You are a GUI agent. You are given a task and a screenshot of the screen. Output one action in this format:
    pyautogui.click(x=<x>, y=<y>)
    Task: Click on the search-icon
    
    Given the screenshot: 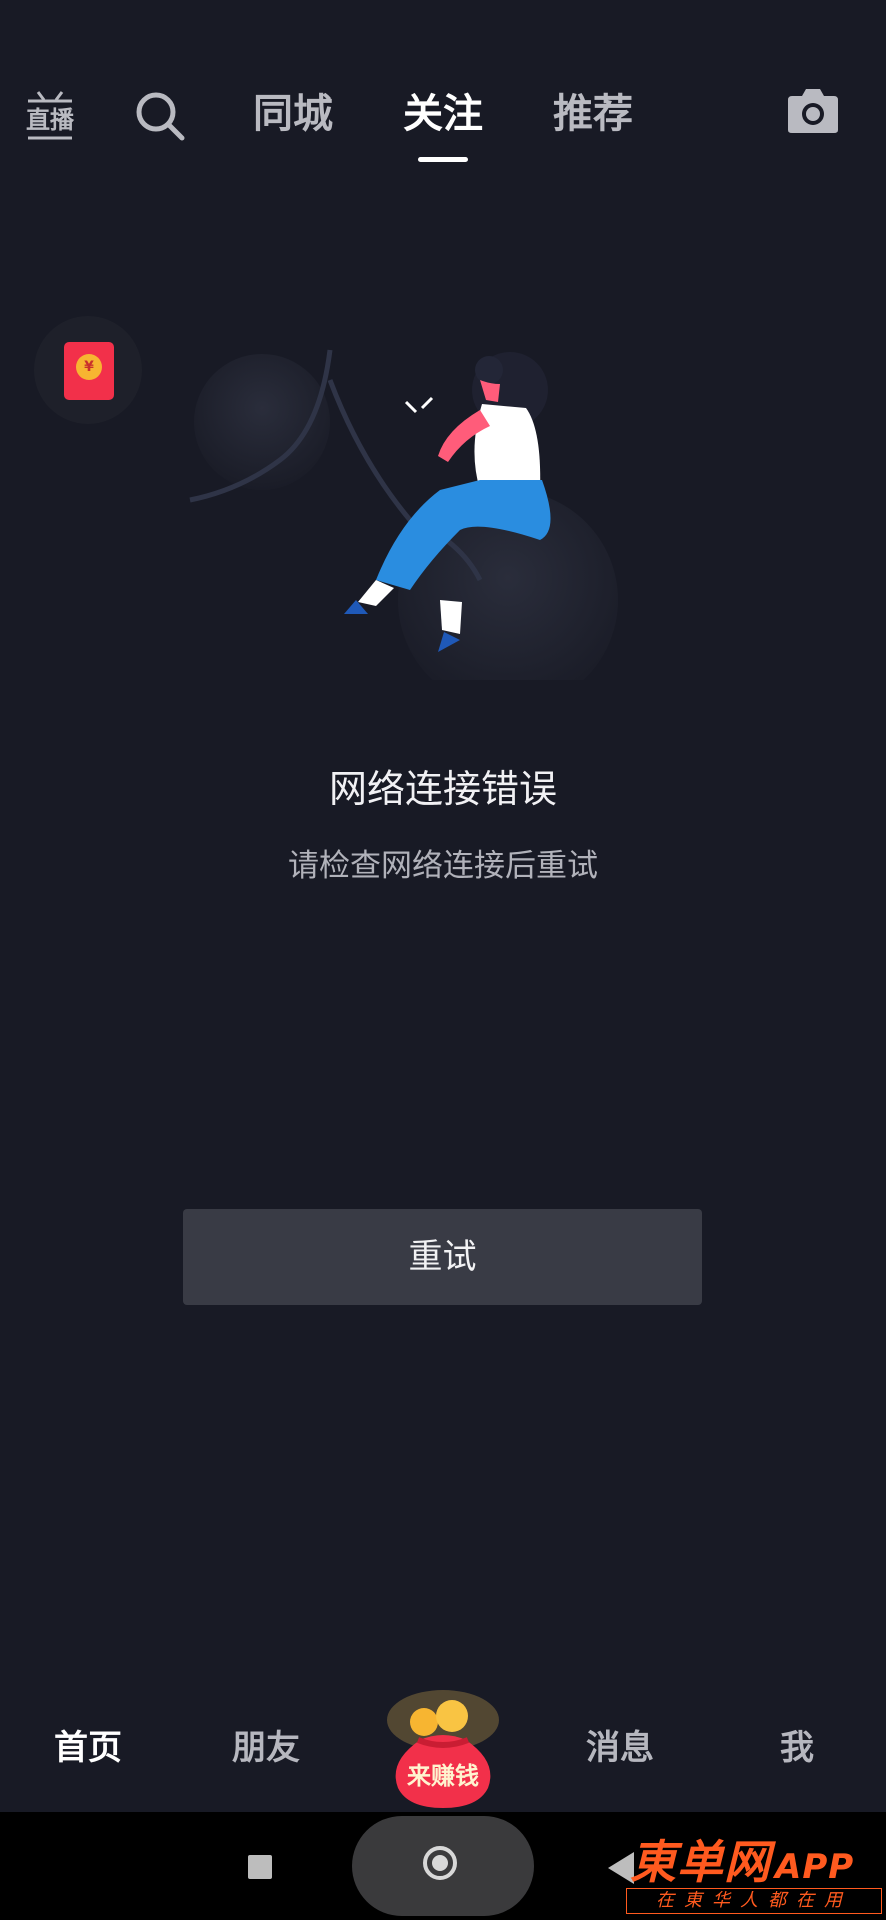 What is the action you would take?
    pyautogui.click(x=160, y=116)
    